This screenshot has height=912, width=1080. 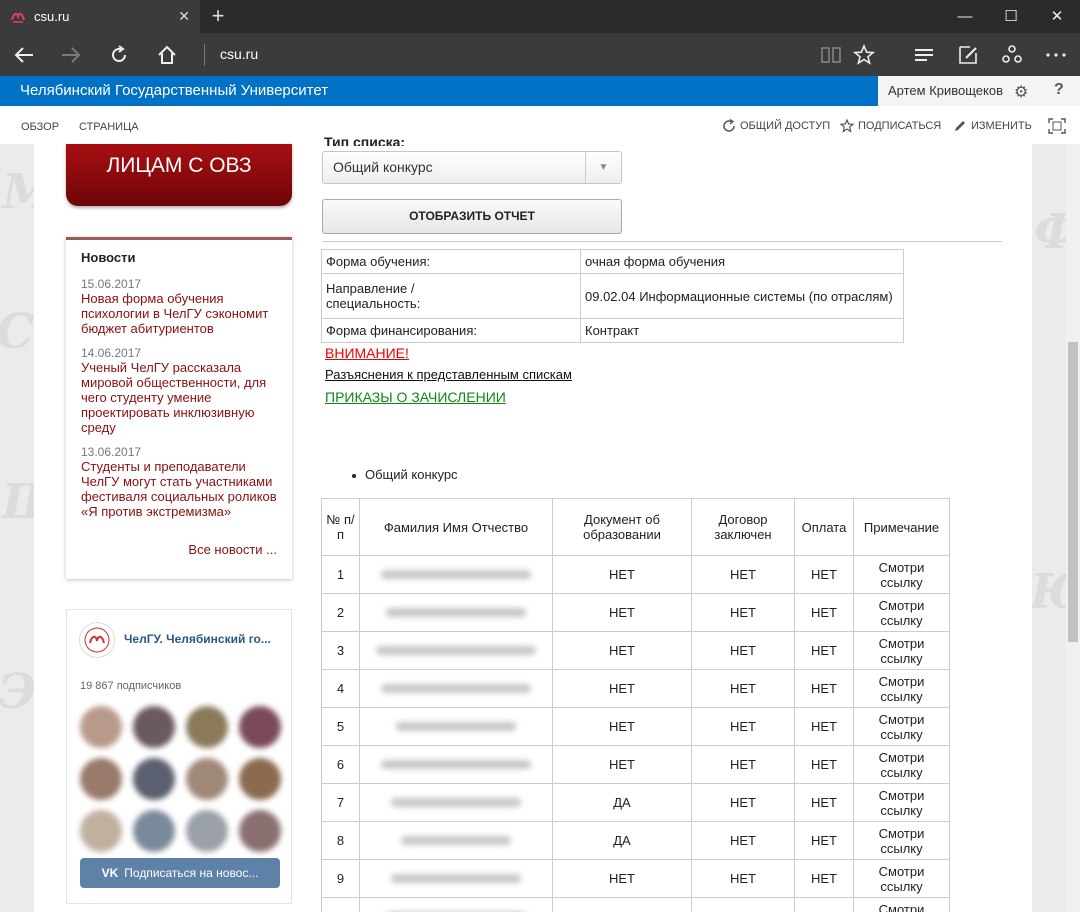 I want to click on tab-close-icon: ✕, so click(x=184, y=16).